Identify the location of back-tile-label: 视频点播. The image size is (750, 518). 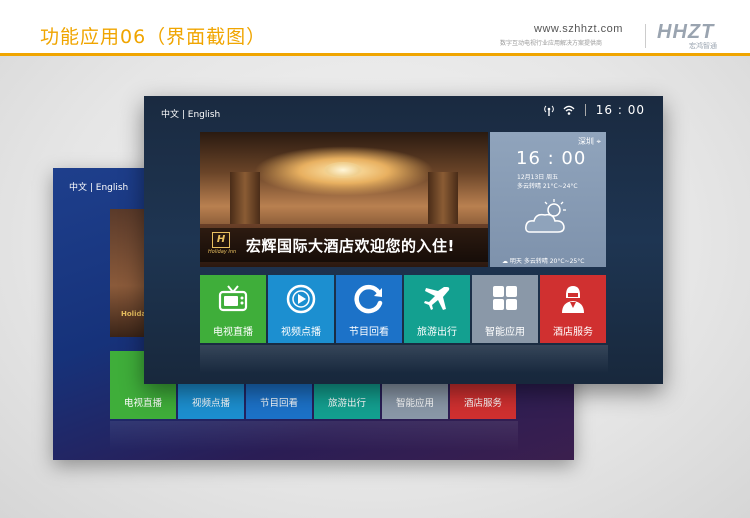
(210, 403).